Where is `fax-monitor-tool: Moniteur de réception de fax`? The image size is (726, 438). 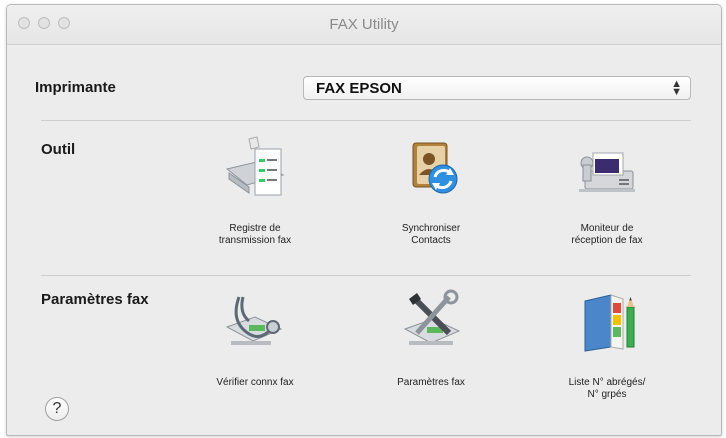
fax-monitor-tool: Moniteur de réception de fax is located at coordinates (607, 191).